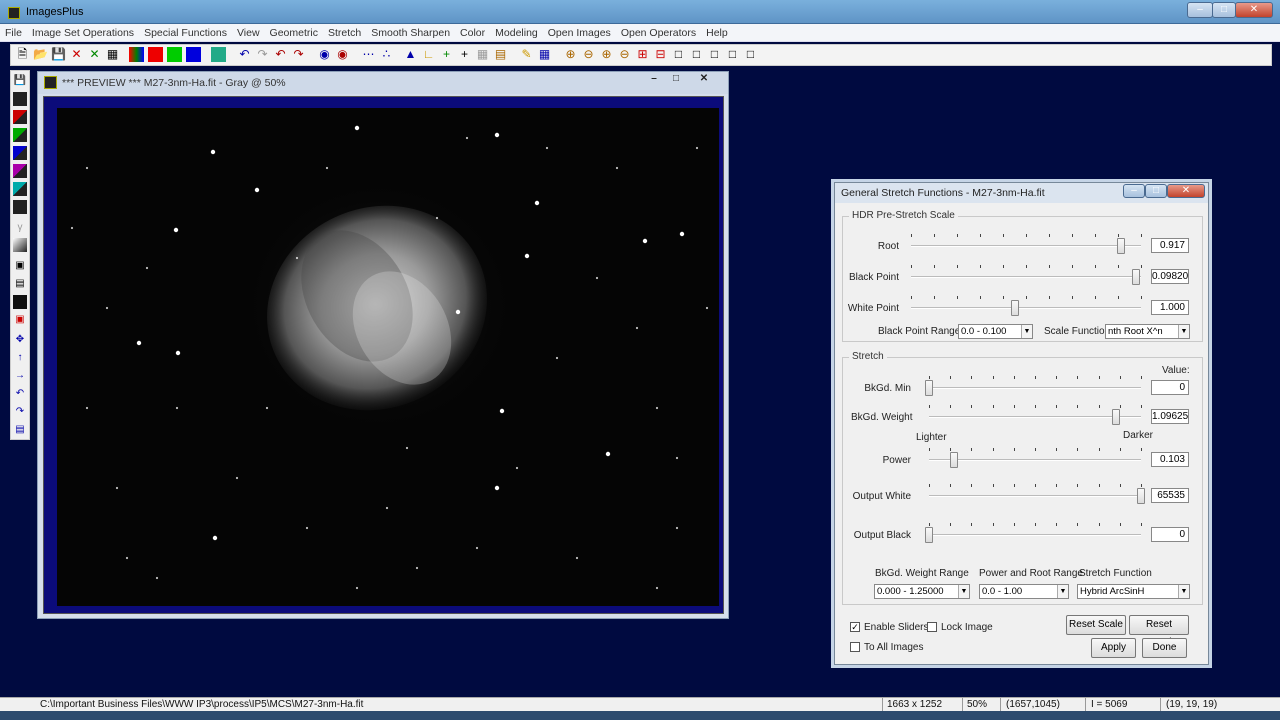 The width and height of the screenshot is (1280, 720). I want to click on slider-value-field: 65535, so click(1170, 495).